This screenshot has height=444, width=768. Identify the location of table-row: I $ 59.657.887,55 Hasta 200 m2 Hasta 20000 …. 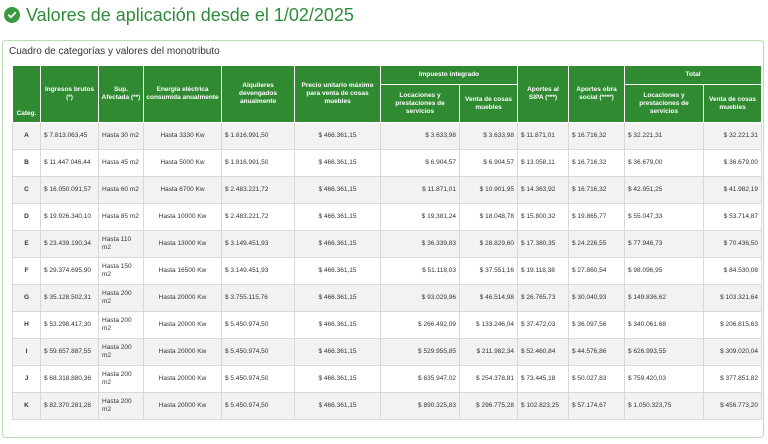
(387, 352).